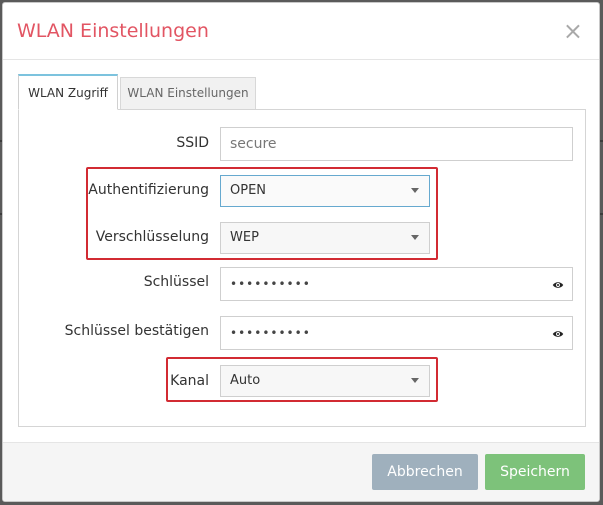 This screenshot has width=603, height=505. Describe the element at coordinates (535, 472) in the screenshot. I see `save-button: Speichern` at that location.